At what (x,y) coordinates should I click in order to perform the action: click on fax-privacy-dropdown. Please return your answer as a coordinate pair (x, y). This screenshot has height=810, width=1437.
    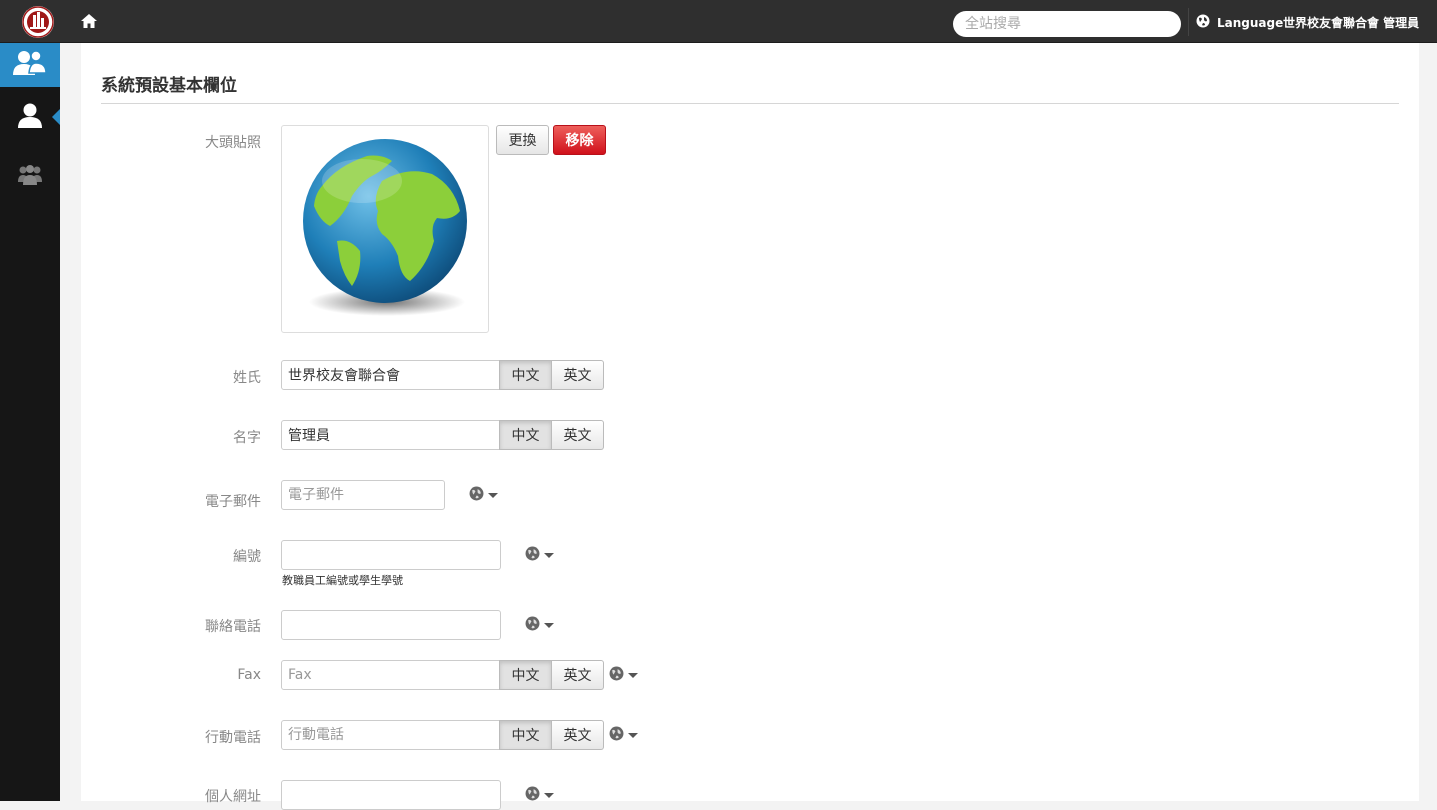
    Looking at the image, I should click on (623, 675).